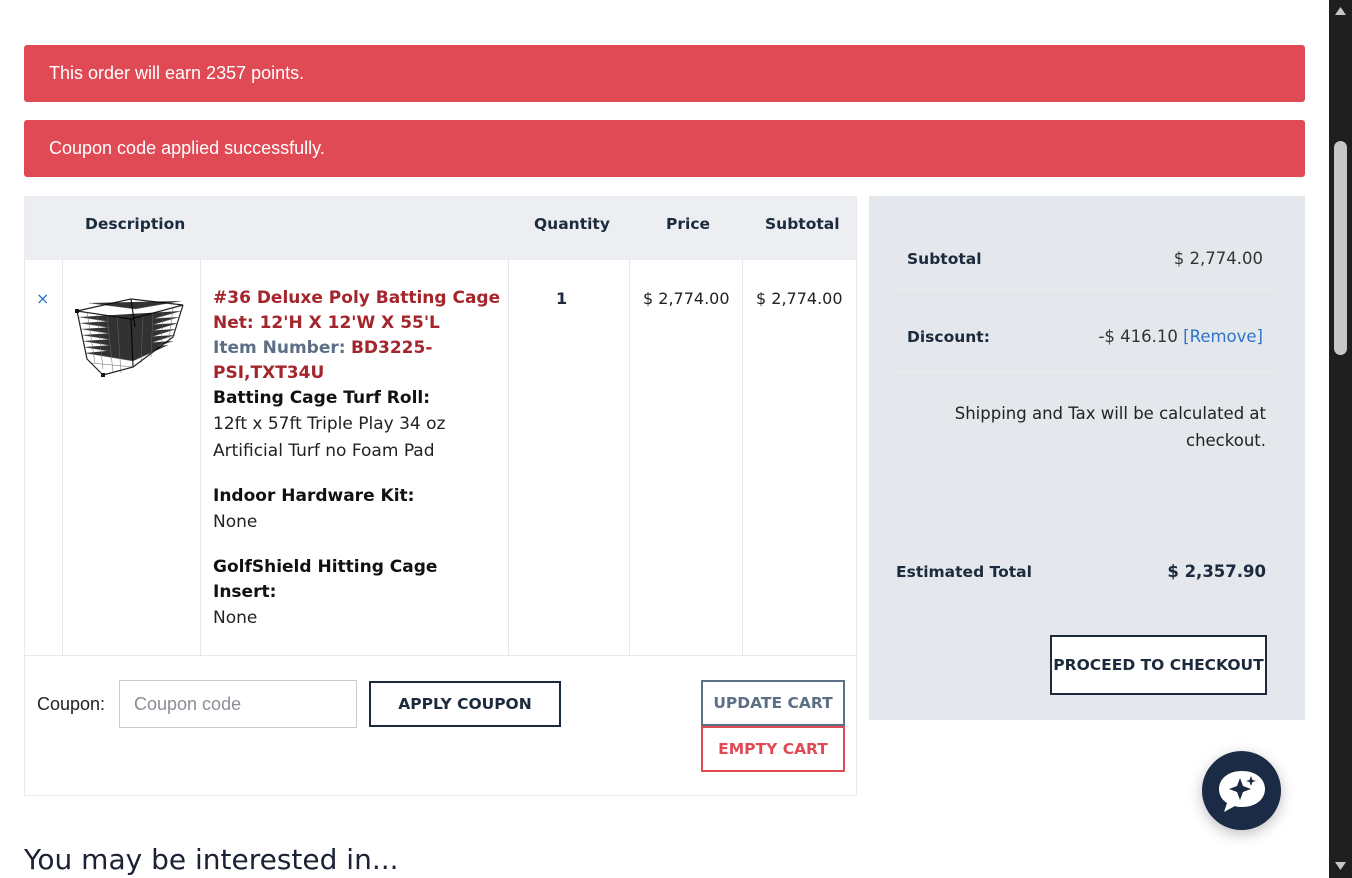 The height and width of the screenshot is (878, 1352). Describe the element at coordinates (1340, 11) in the screenshot. I see `scroll-up-arrow-icon` at that location.